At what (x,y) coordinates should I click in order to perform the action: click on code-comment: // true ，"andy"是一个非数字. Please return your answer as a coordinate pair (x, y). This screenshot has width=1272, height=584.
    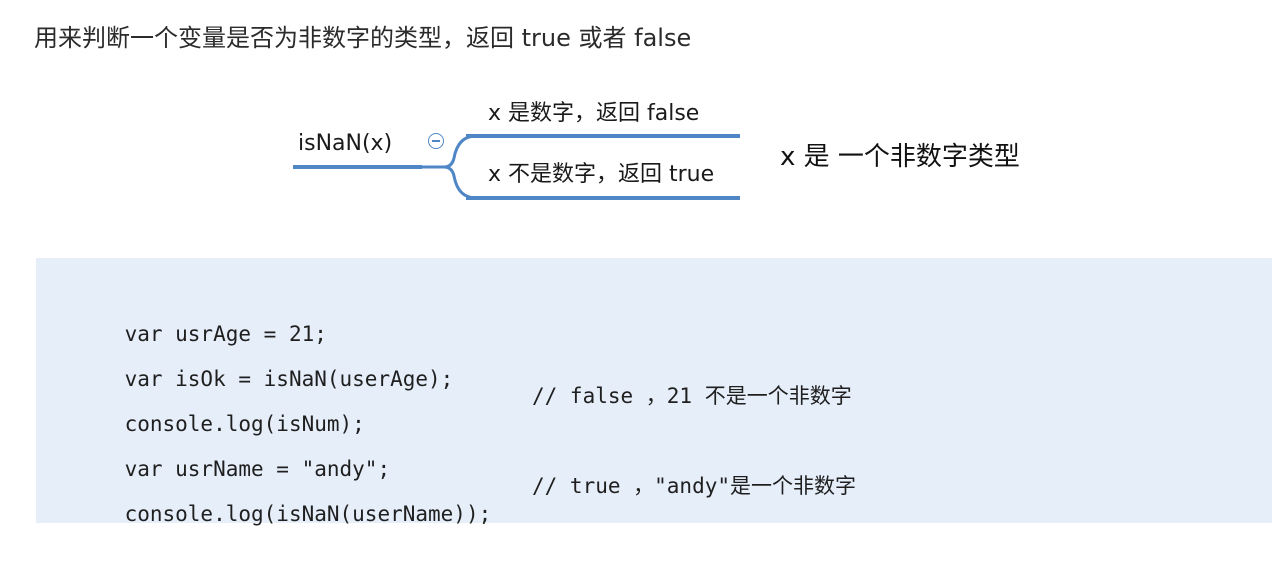
    Looking at the image, I should click on (694, 486).